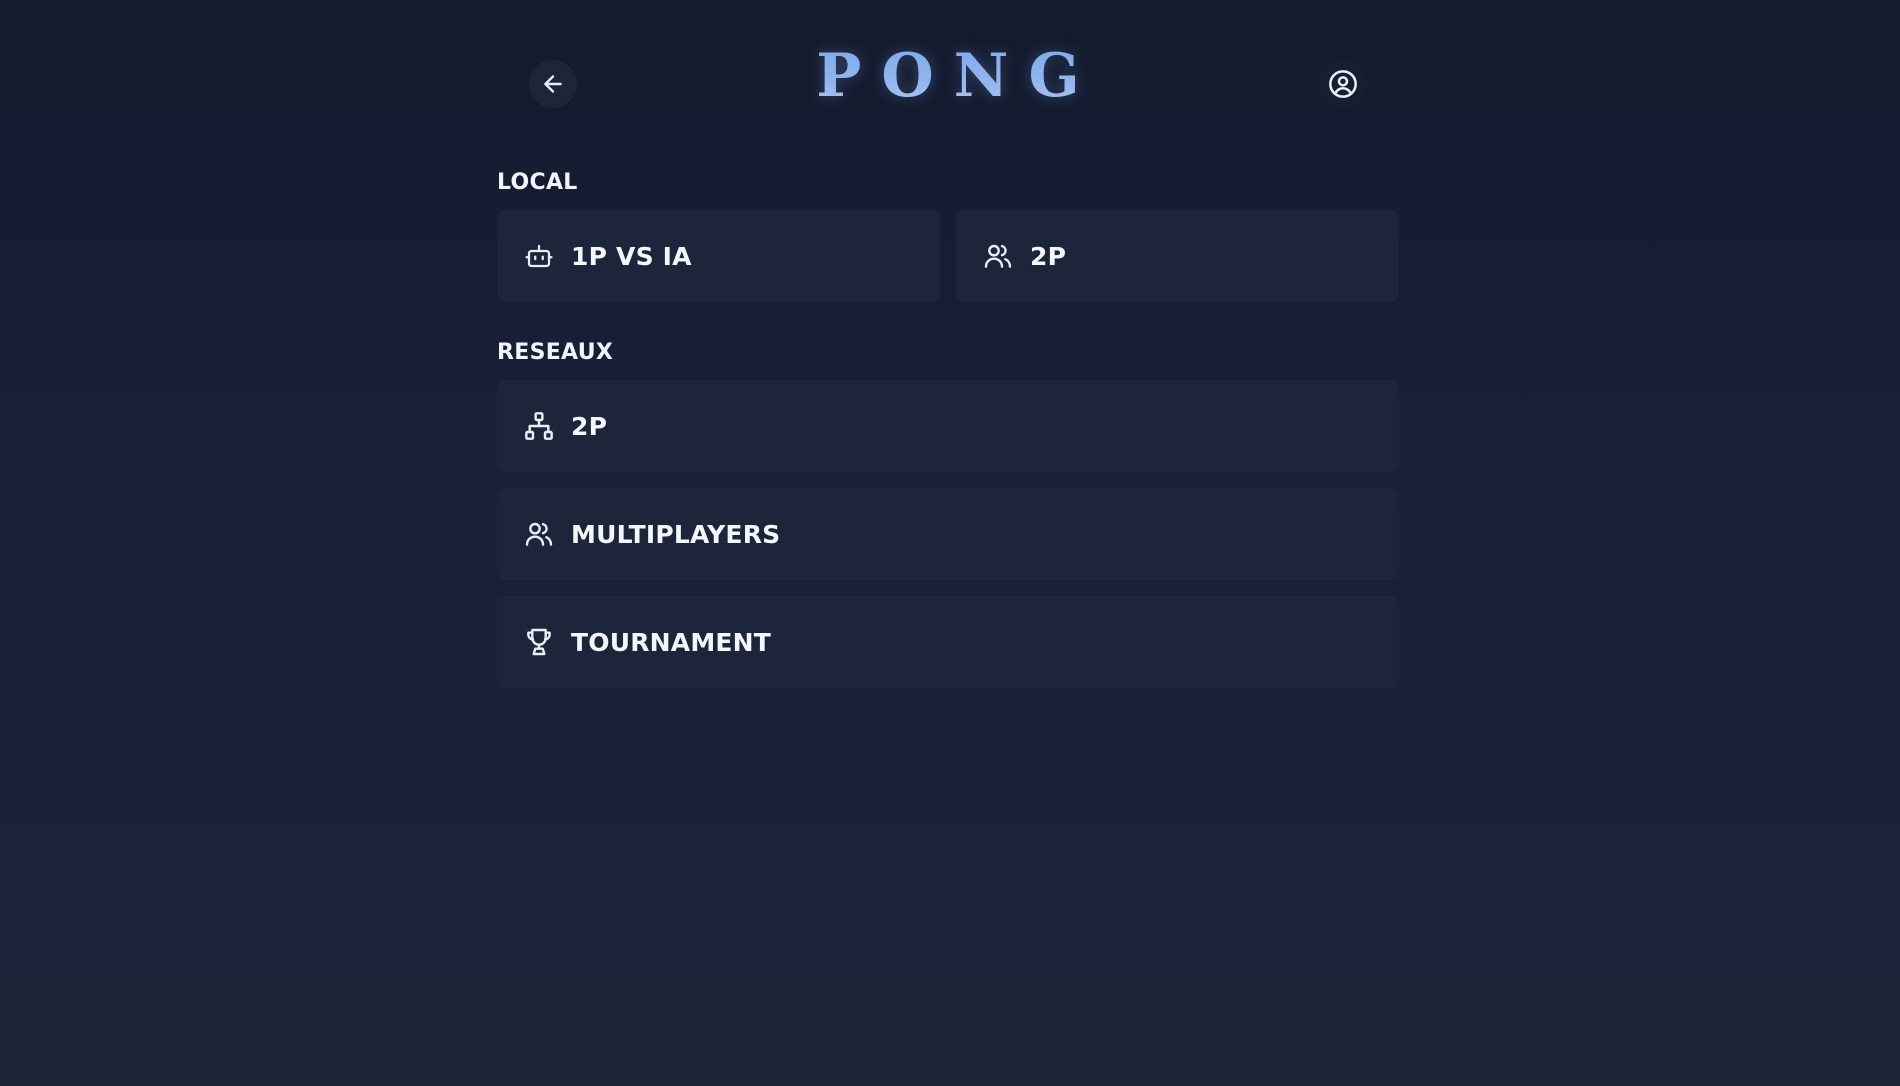  I want to click on profile-button, so click(1343, 84).